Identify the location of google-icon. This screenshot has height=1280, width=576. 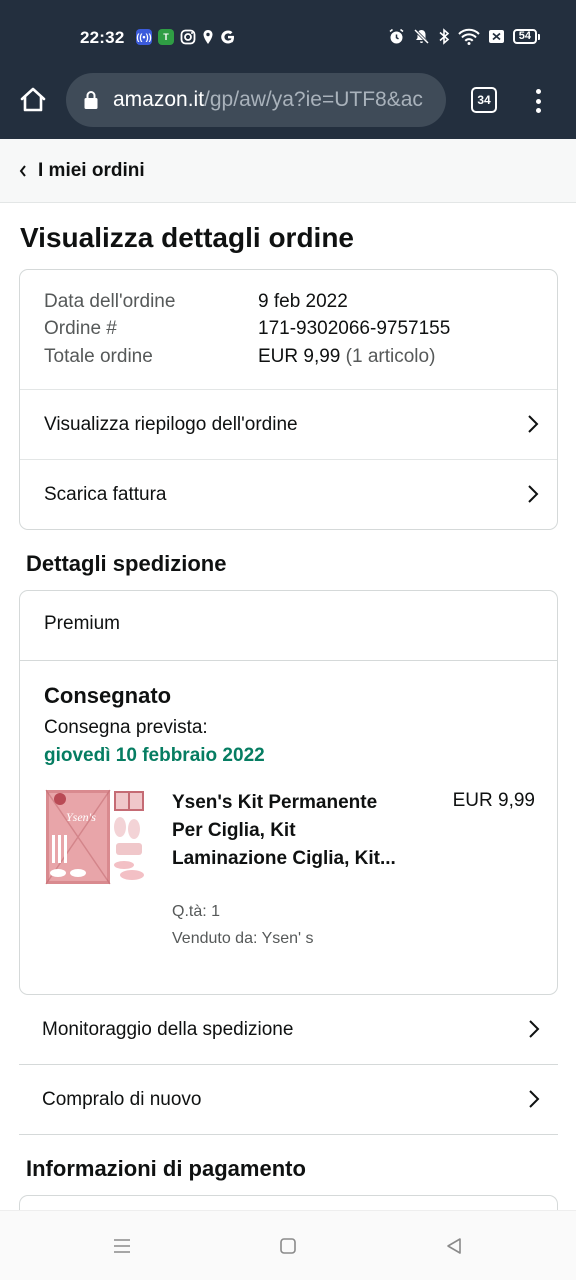
(227, 37).